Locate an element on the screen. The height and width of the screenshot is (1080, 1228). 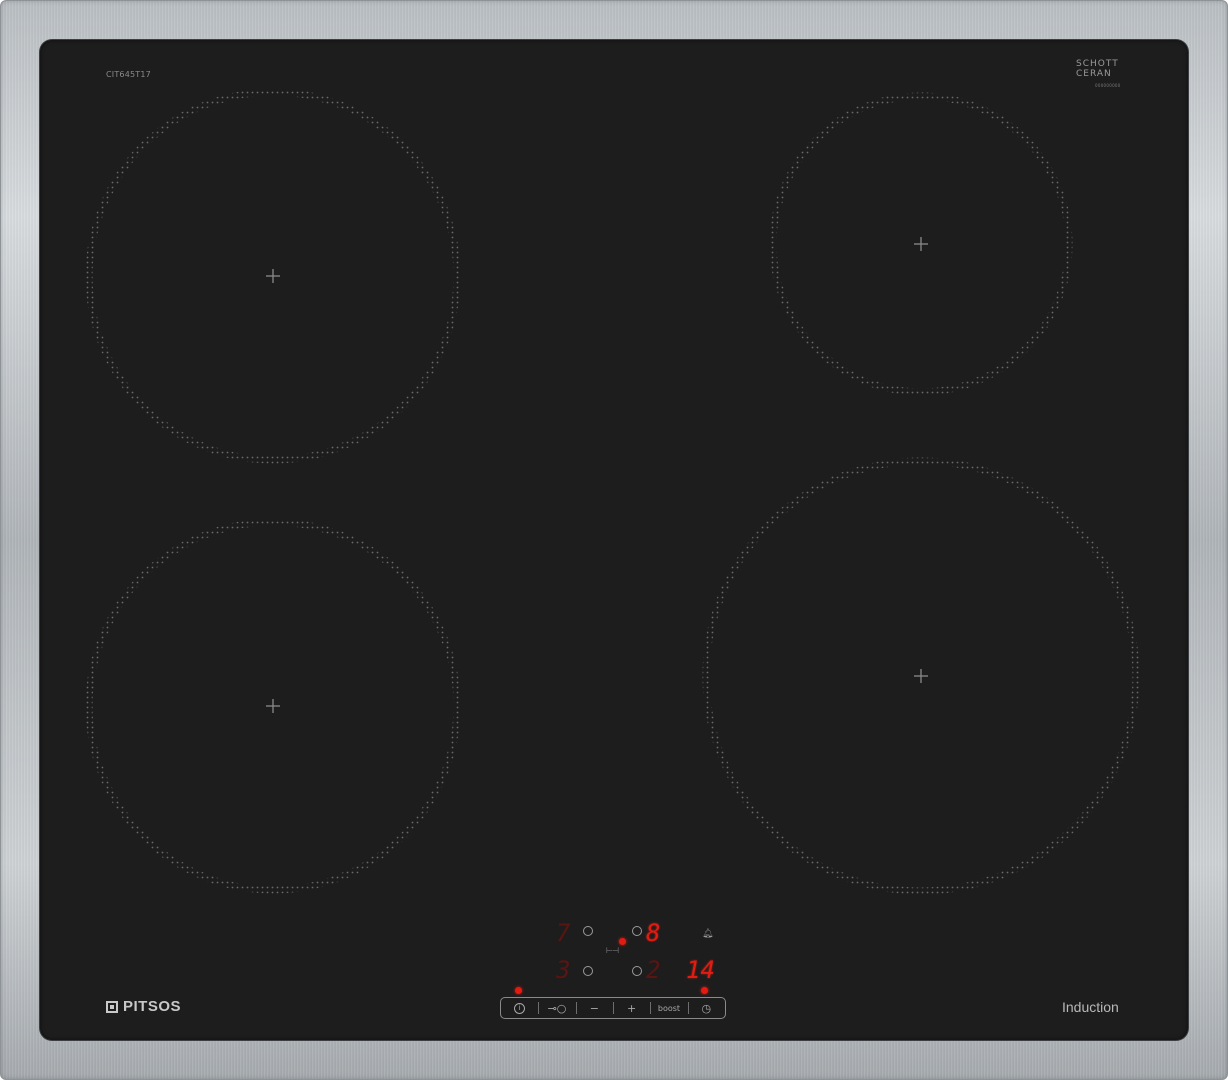
key-lock-icon: ⊸○ is located at coordinates (557, 1008).